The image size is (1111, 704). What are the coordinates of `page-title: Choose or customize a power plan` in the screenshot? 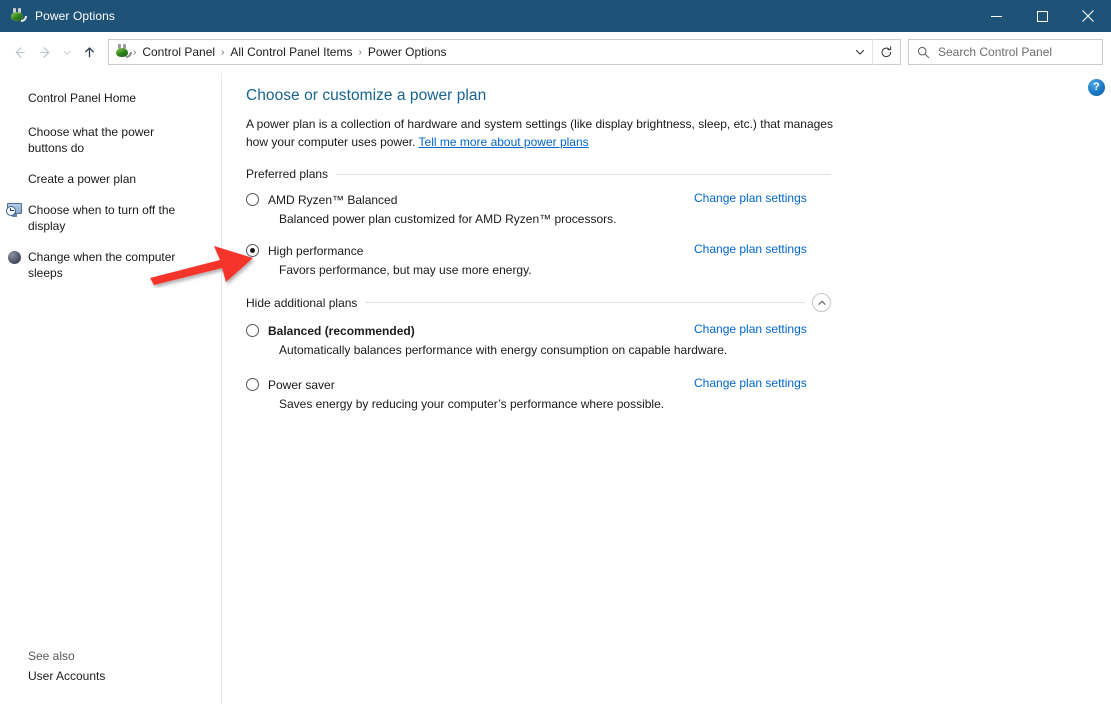 It's located at (366, 95).